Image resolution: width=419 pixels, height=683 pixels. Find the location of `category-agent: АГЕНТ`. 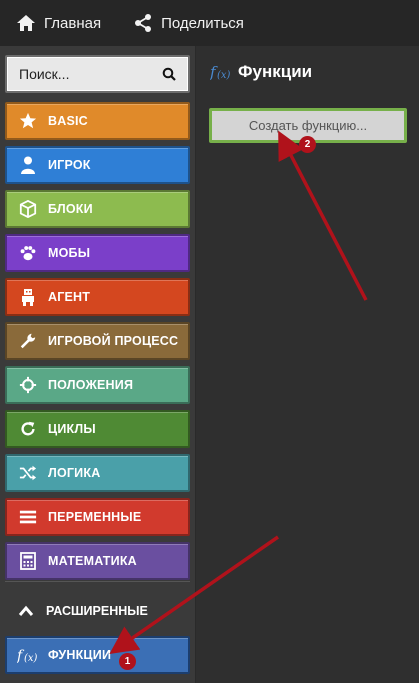

category-agent: АГЕНТ is located at coordinates (97, 297).